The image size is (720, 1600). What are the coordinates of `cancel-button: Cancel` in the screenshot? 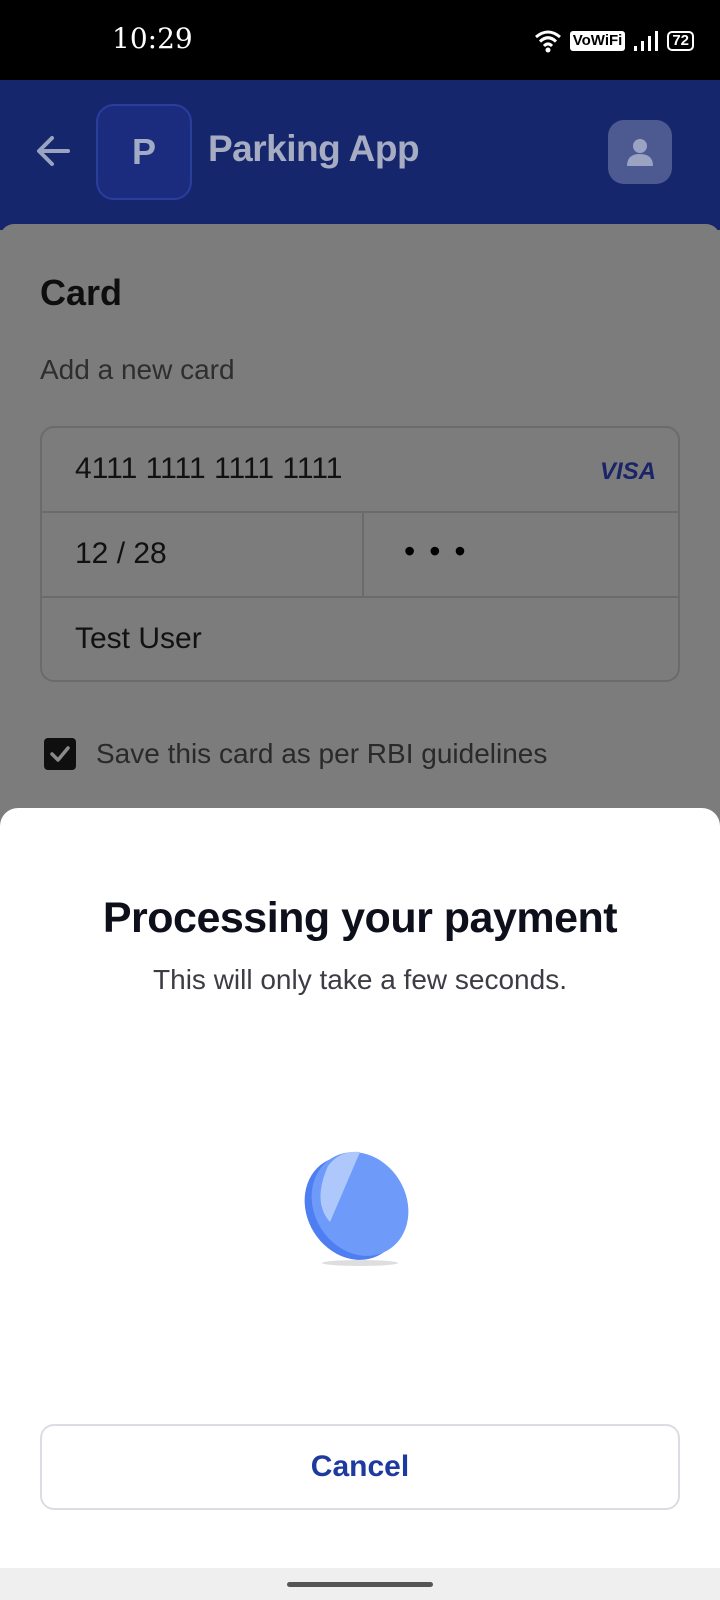 It's located at (360, 1467).